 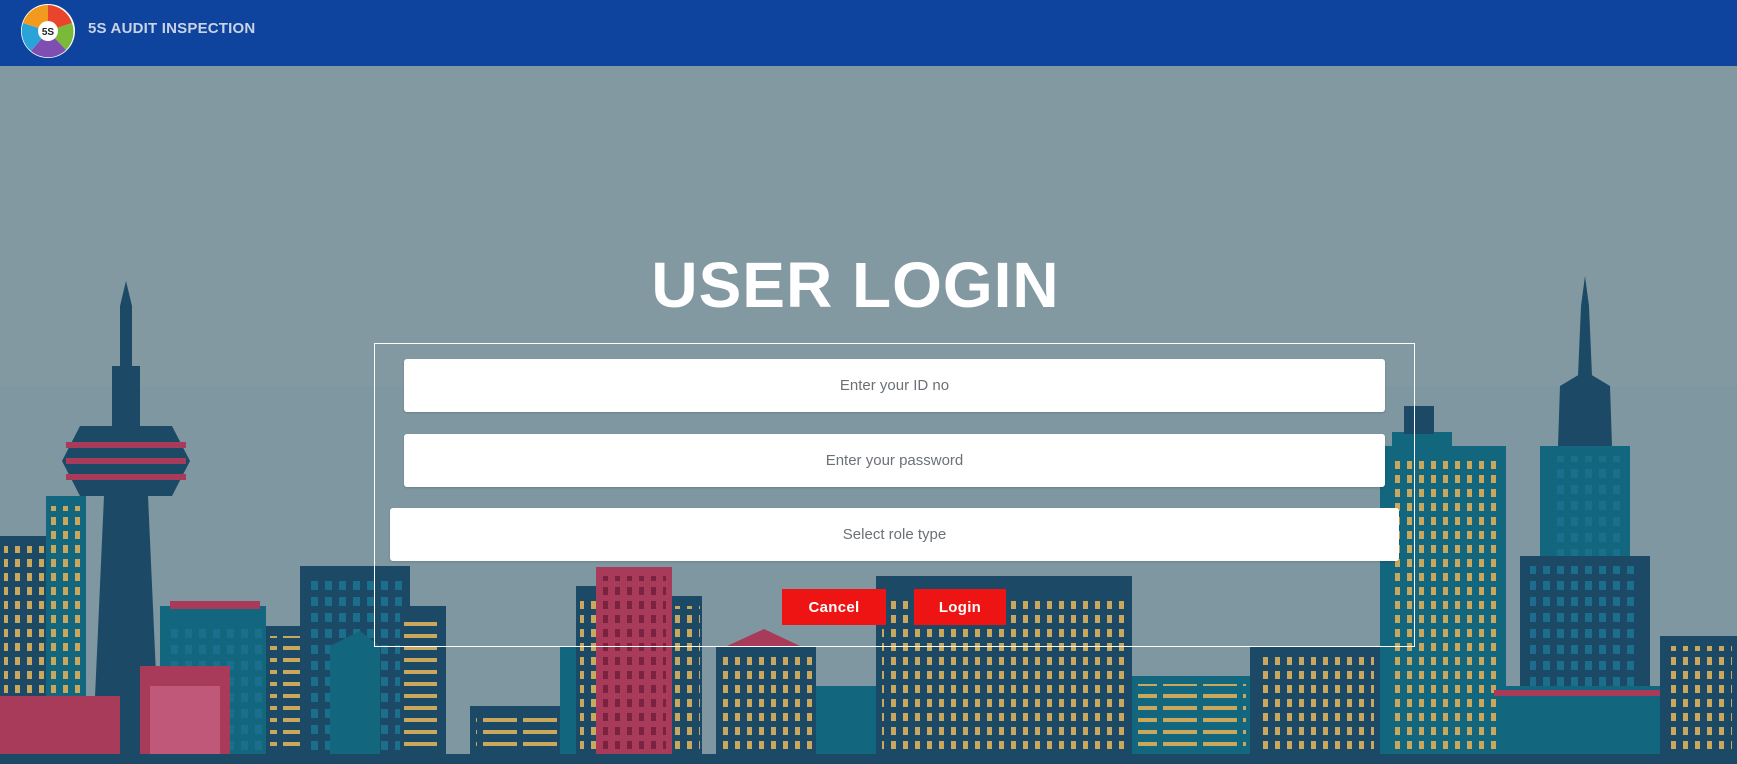 I want to click on role-type-select: Select role type, so click(x=894, y=534).